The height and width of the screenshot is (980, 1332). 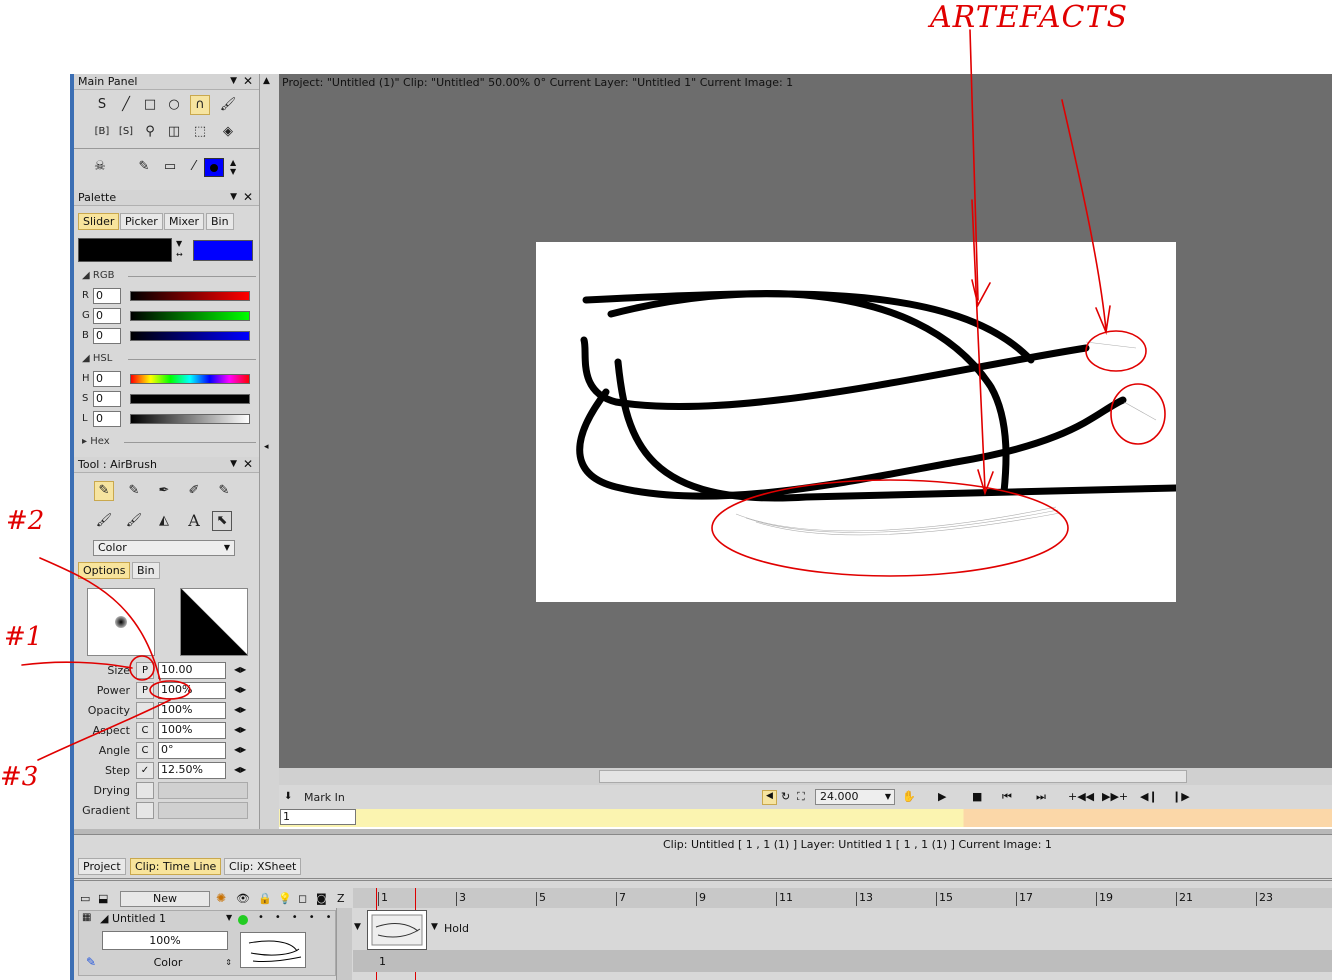 What do you see at coordinates (19, 777) in the screenshot?
I see `annotation-mark-3: #3` at bounding box center [19, 777].